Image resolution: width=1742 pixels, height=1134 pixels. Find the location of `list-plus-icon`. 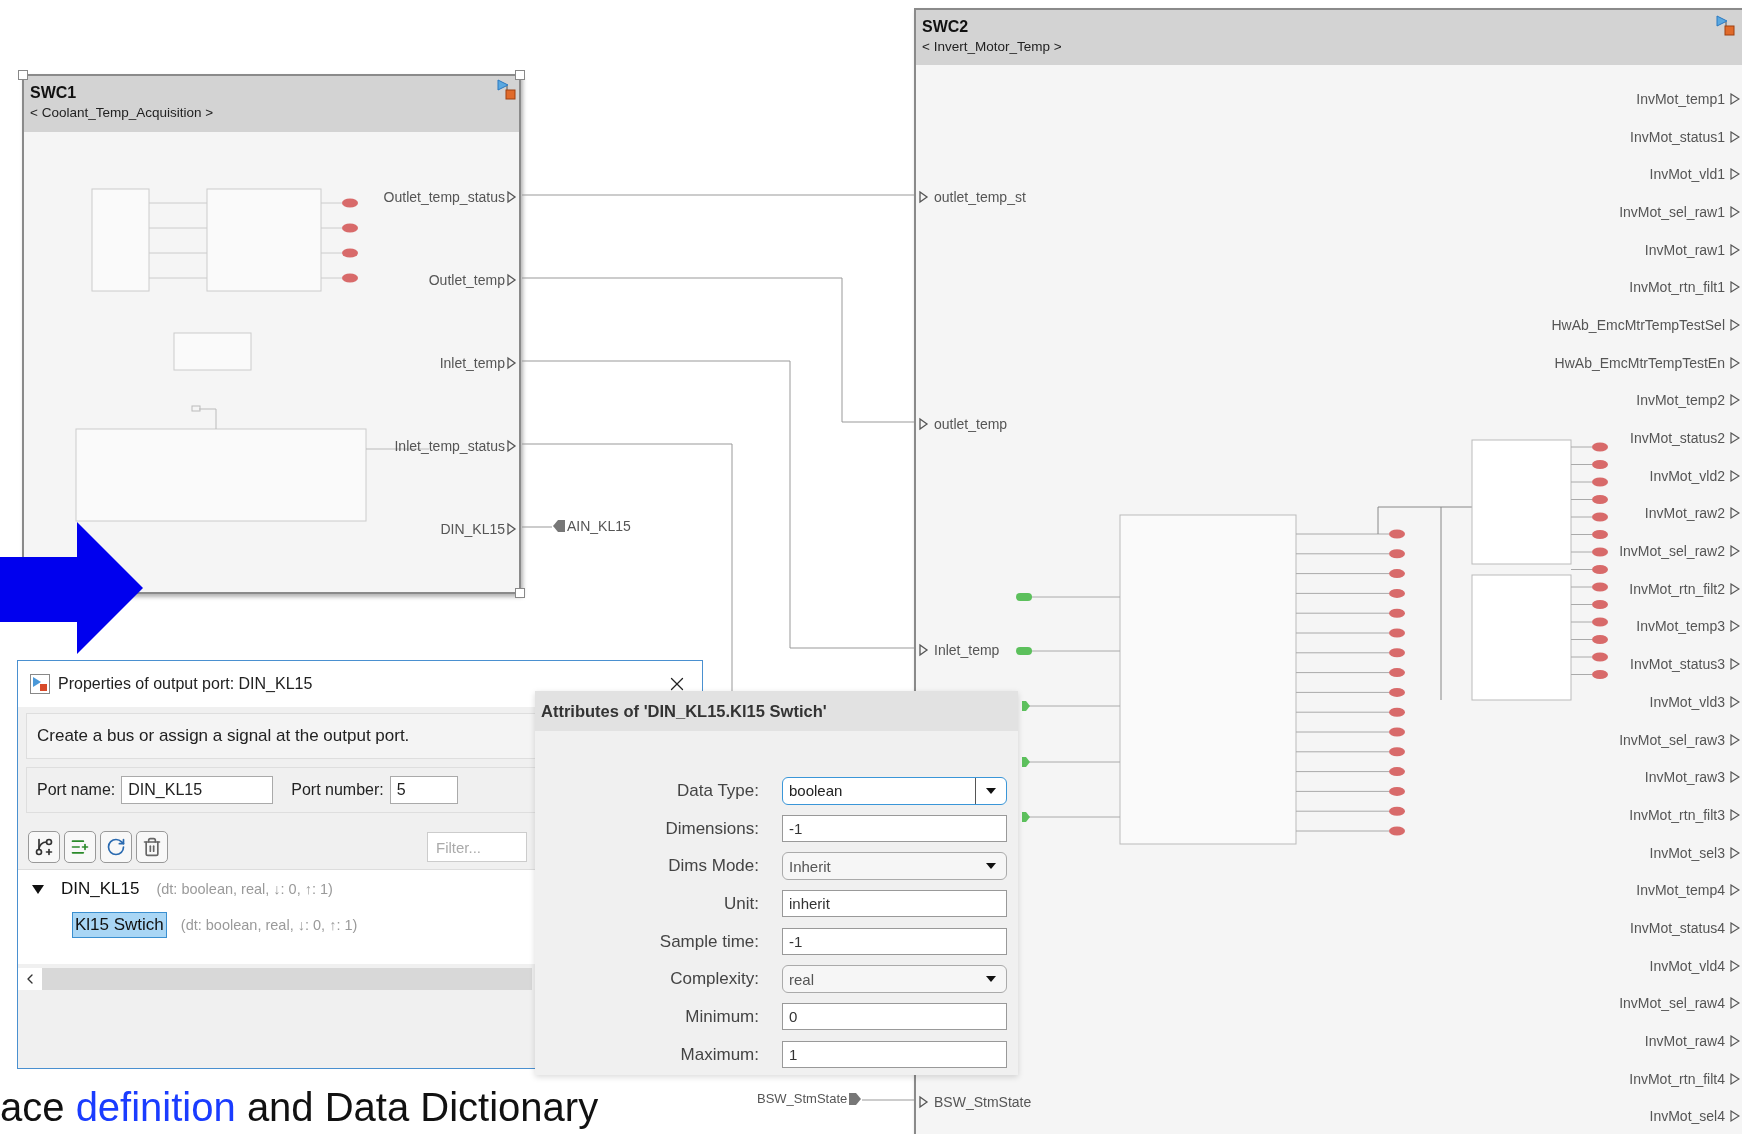

list-plus-icon is located at coordinates (80, 847).